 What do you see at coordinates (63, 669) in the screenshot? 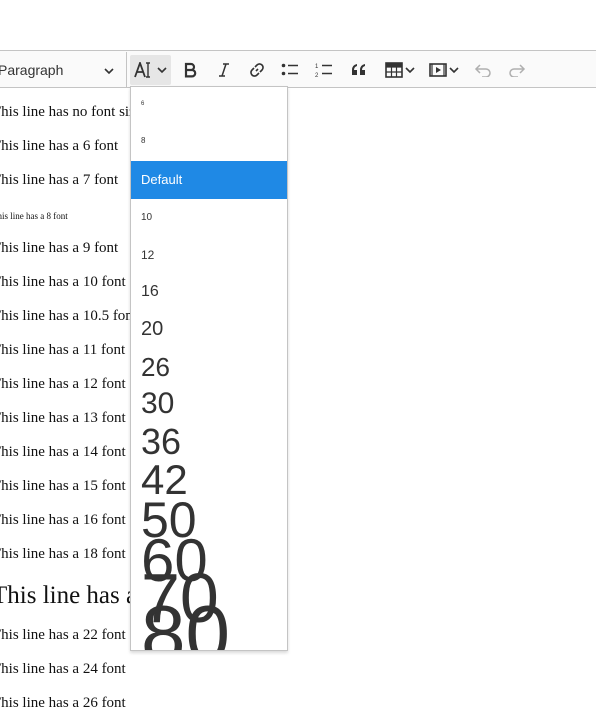
I see `content-line: This line has a 24 font` at bounding box center [63, 669].